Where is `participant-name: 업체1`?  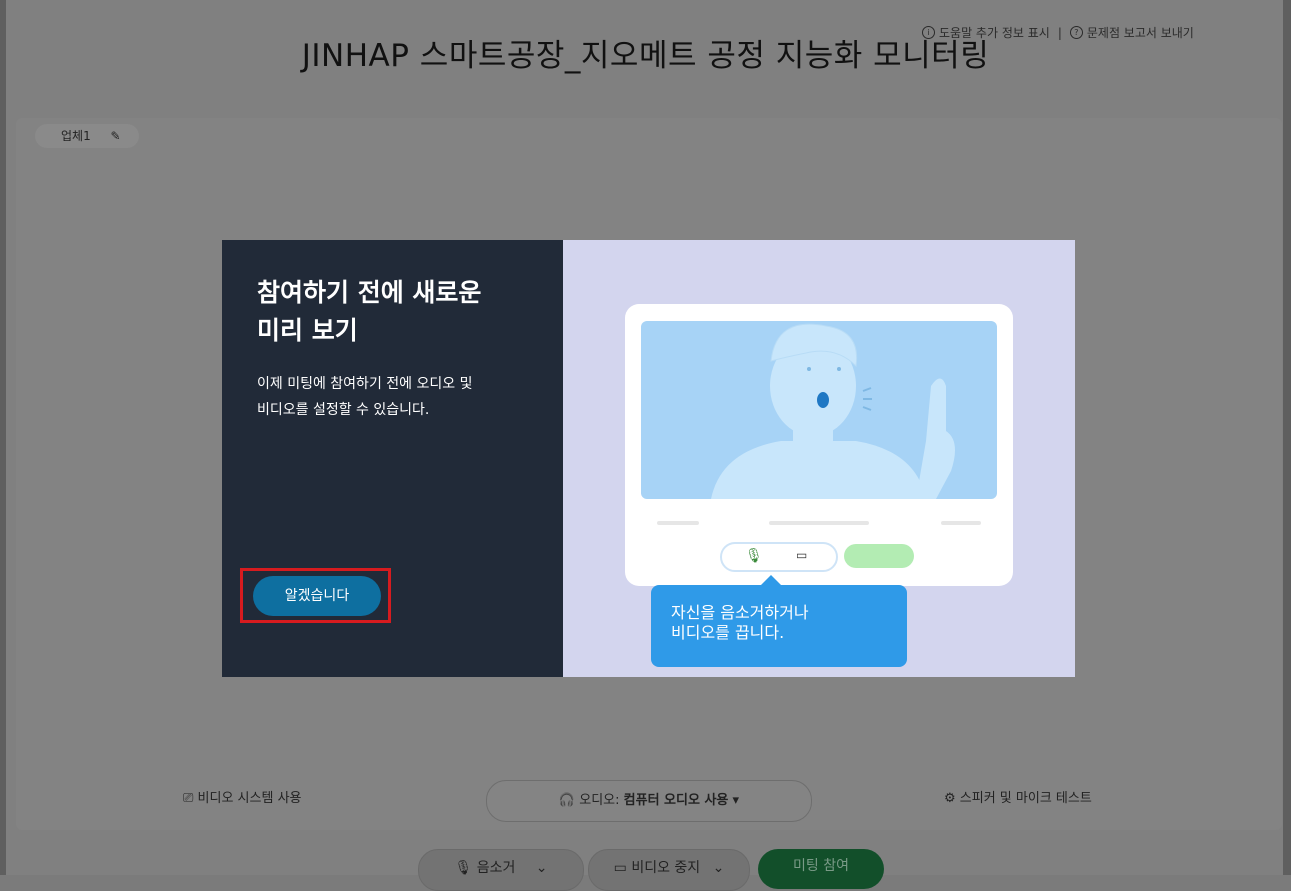 participant-name: 업체1 is located at coordinates (76, 136).